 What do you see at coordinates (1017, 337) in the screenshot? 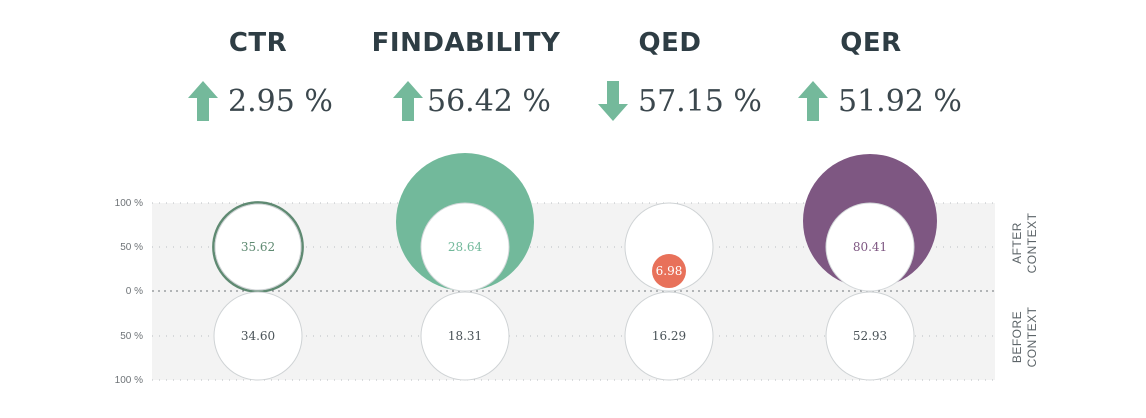
I see `side-label-before-line: BEFORE` at bounding box center [1017, 337].